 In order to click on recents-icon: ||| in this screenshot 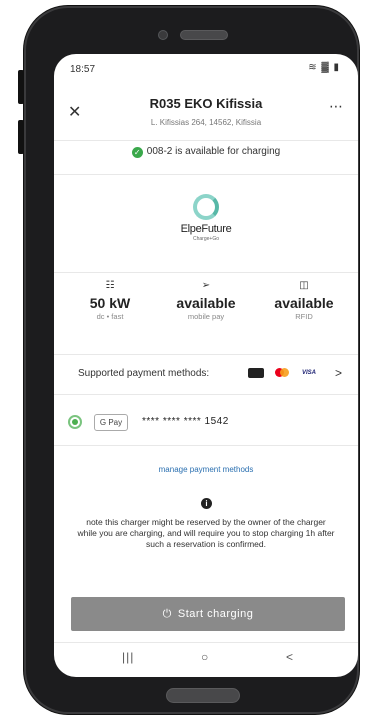, I will do `click(128, 657)`.